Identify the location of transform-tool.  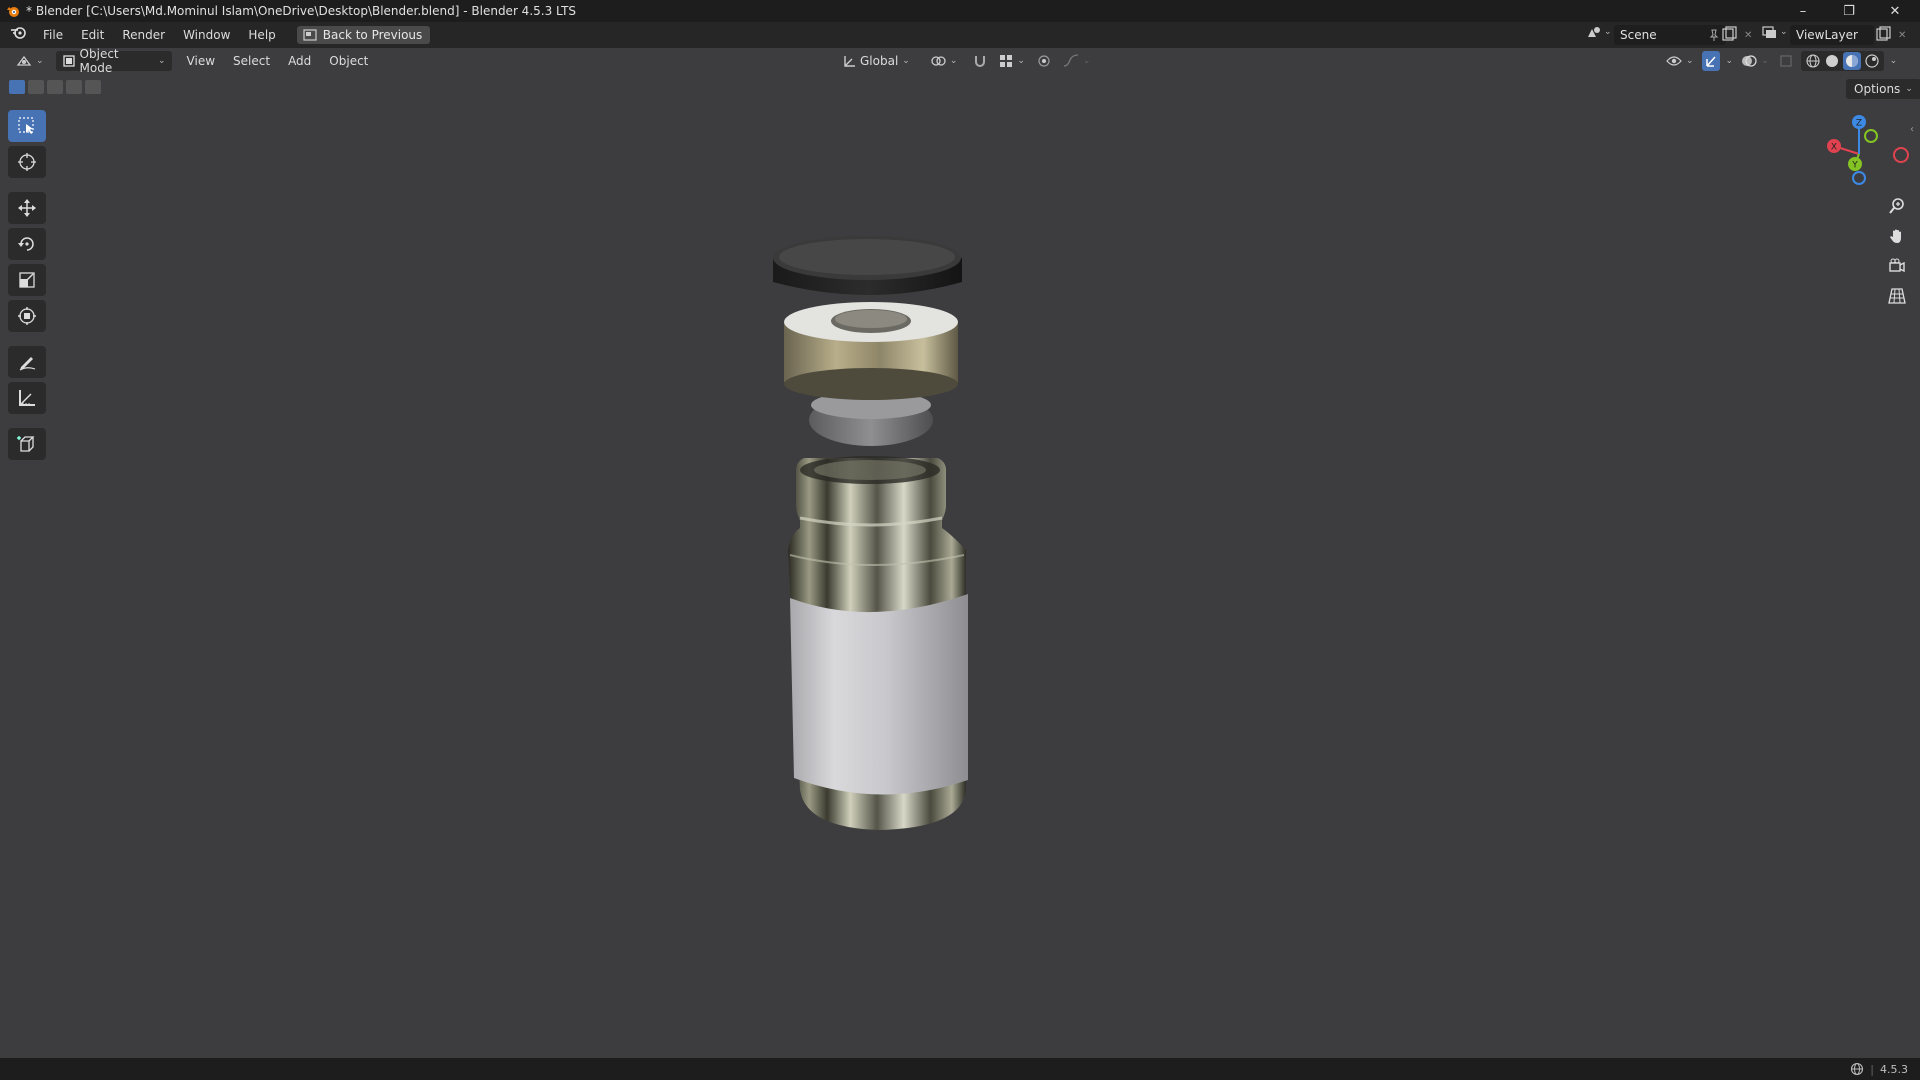
(27, 316).